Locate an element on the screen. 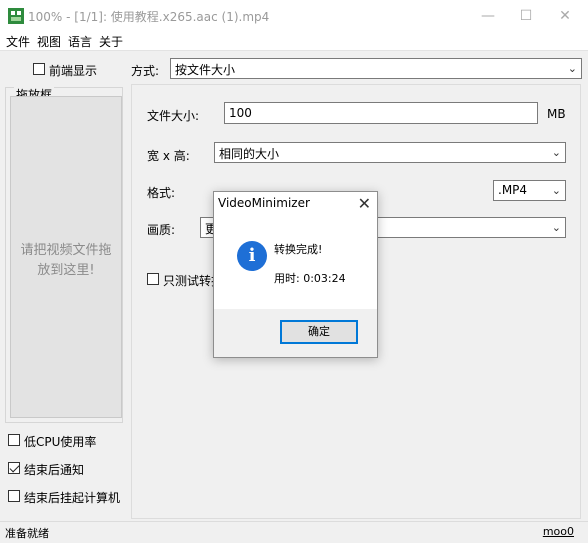 This screenshot has width=588, height=543. app-logo-icon is located at coordinates (16, 16).